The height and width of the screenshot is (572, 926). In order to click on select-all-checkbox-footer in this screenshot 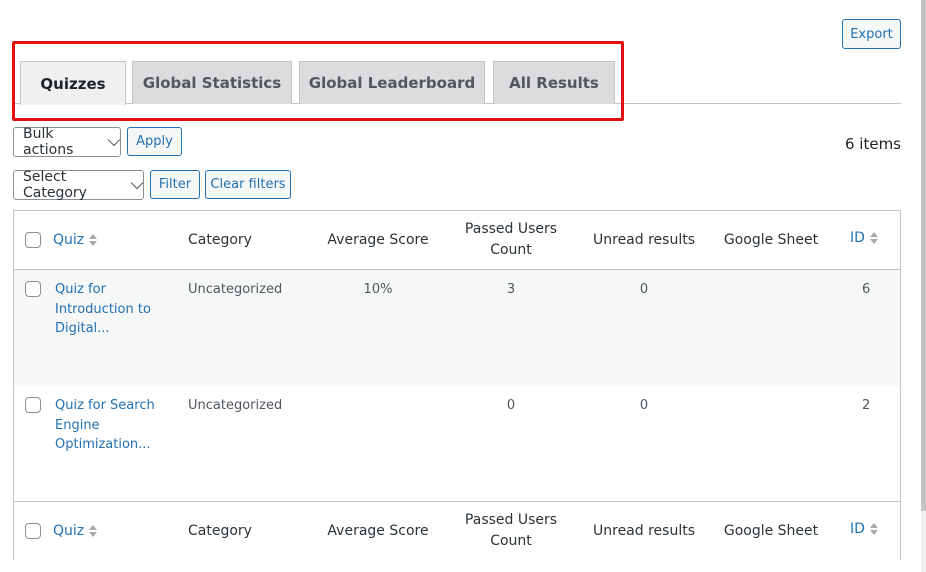, I will do `click(33, 531)`.